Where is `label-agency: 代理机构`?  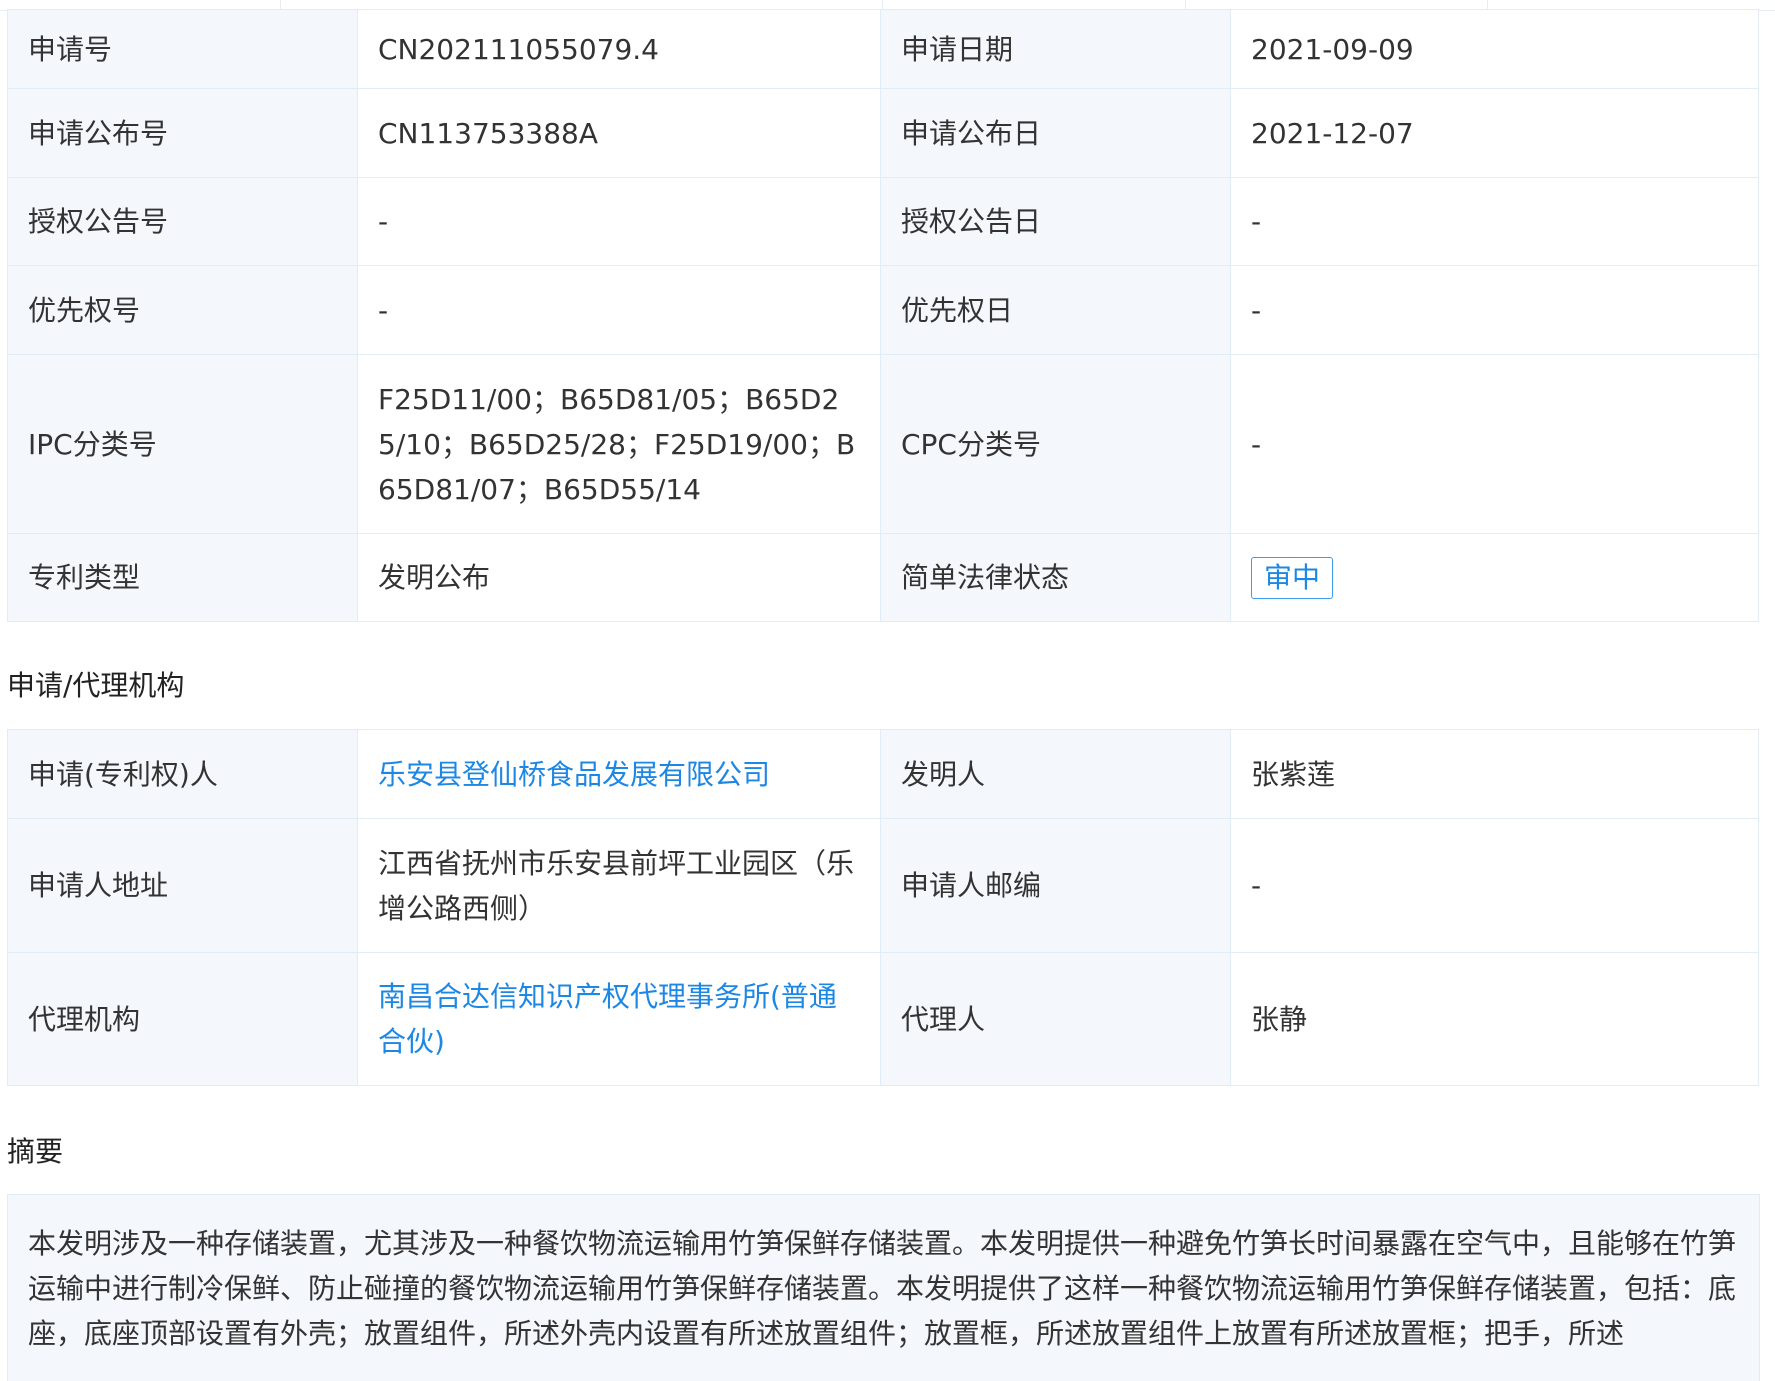 label-agency: 代理机构 is located at coordinates (182, 1019).